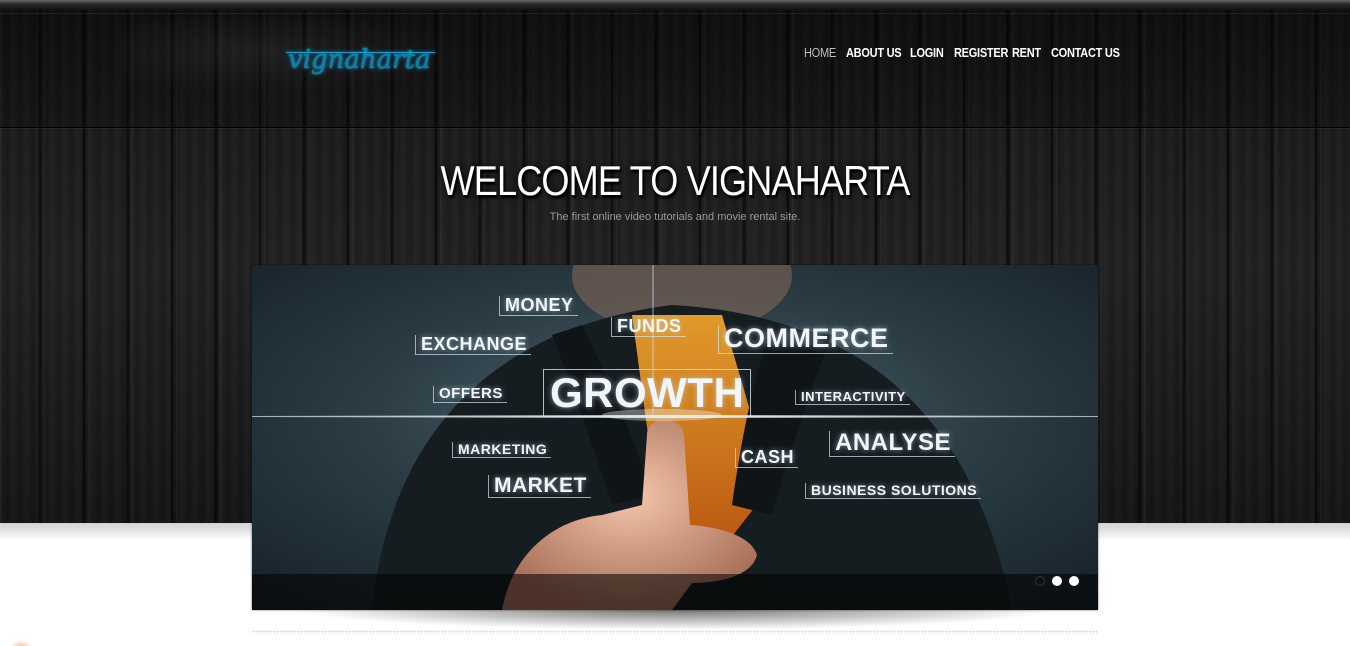 The height and width of the screenshot is (646, 1350). What do you see at coordinates (893, 491) in the screenshot?
I see `slide-word-business-solutions: BUSINESS SOLUTIONS` at bounding box center [893, 491].